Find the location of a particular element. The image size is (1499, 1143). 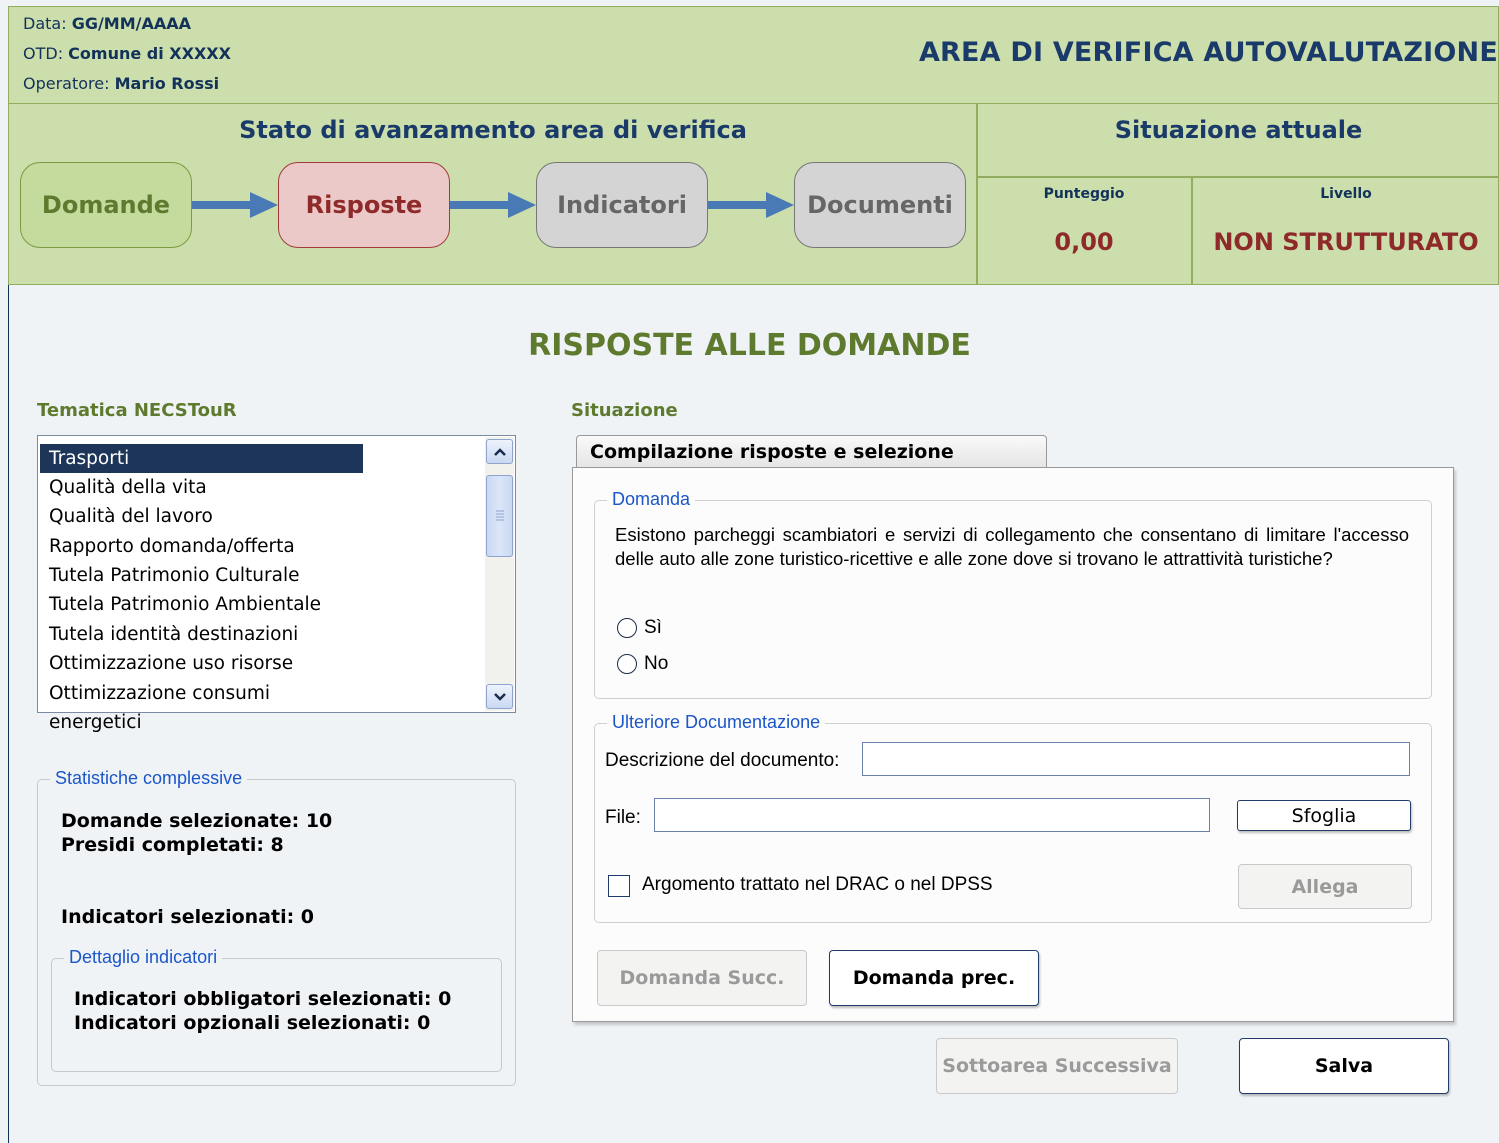

scroll-thumb is located at coordinates (499, 516).